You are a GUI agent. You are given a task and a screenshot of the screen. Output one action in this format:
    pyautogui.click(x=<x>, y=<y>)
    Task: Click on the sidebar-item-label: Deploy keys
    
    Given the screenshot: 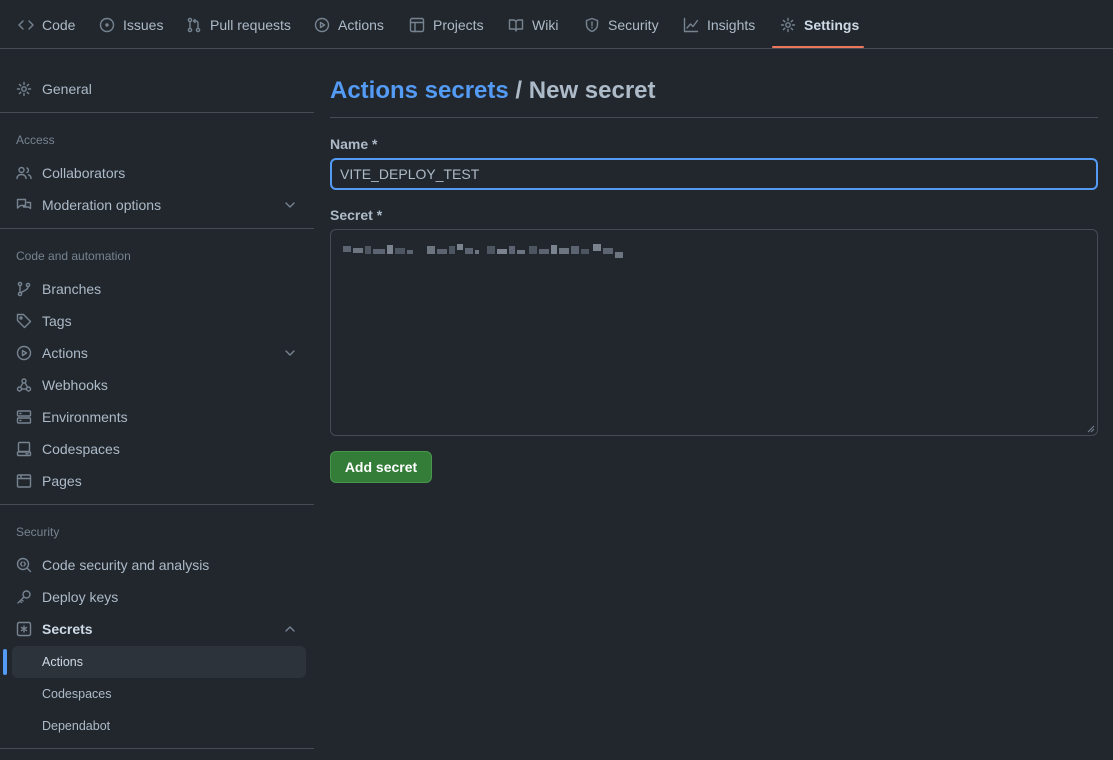 What is the action you would take?
    pyautogui.click(x=80, y=597)
    